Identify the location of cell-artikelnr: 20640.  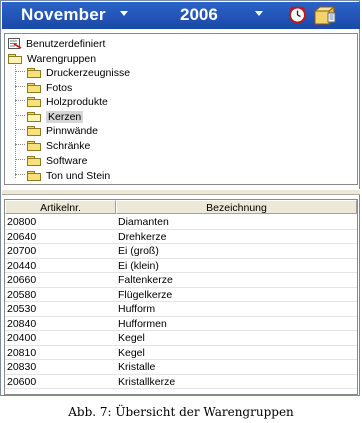
(22, 236).